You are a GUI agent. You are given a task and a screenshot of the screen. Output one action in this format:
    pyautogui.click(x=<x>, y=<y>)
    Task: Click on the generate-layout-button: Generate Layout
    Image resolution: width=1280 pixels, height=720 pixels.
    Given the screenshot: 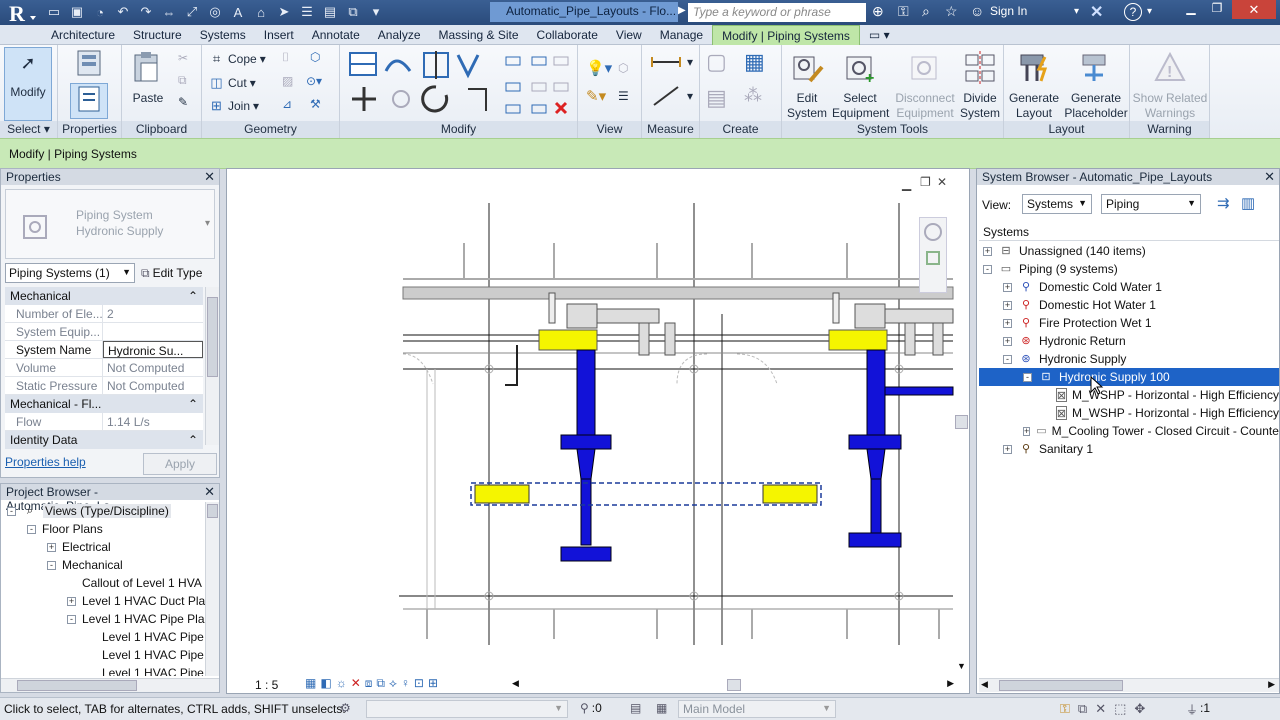 What is the action you would take?
    pyautogui.click(x=1034, y=84)
    